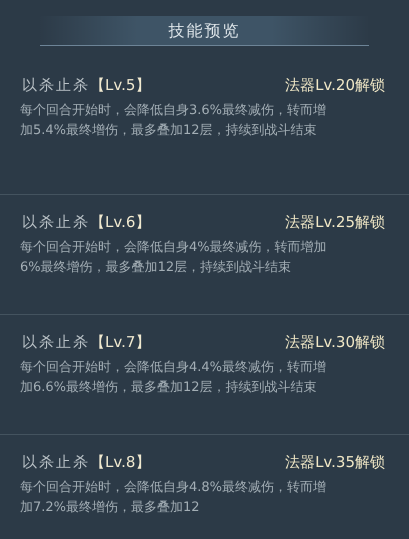  What do you see at coordinates (174, 111) in the screenshot?
I see `skill-description: 每个回合开始时，会降低自身3.6%最终减伤，转而增` at bounding box center [174, 111].